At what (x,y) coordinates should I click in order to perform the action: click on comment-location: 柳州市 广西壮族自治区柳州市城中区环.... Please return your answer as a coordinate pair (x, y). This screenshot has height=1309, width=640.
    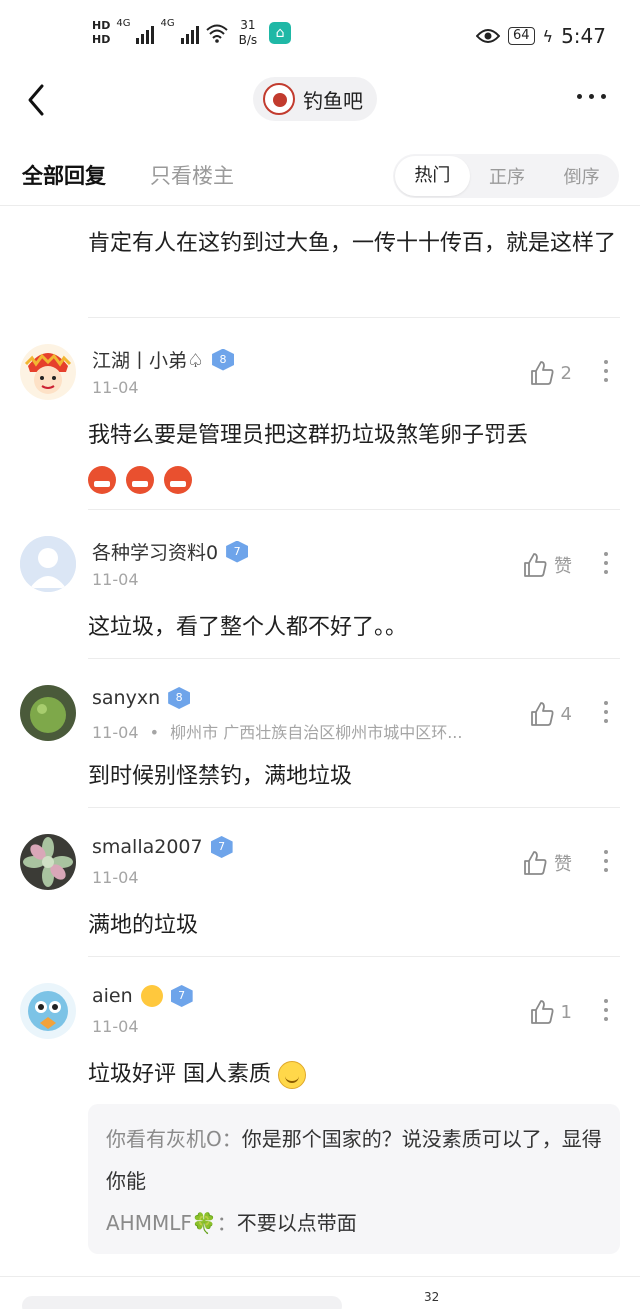
    Looking at the image, I should click on (316, 732).